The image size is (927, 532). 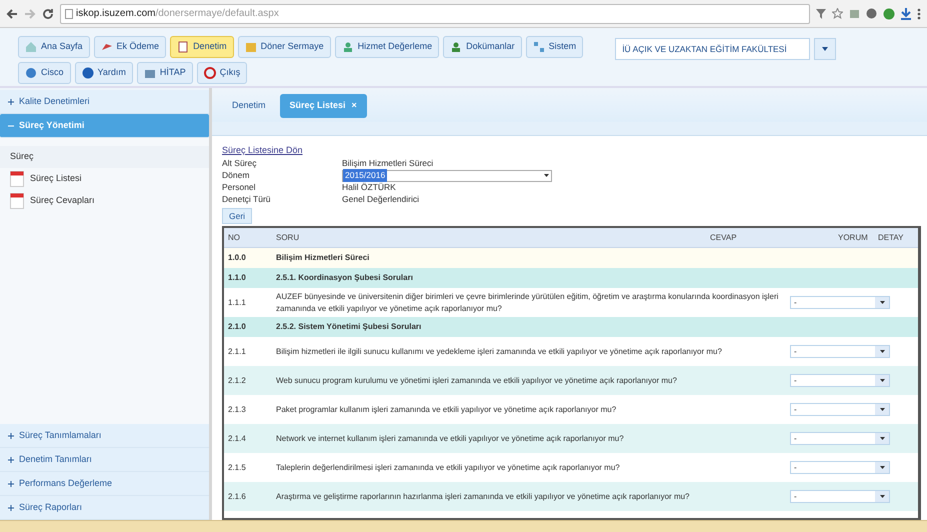 What do you see at coordinates (249, 106) in the screenshot?
I see `tab: Denetim` at bounding box center [249, 106].